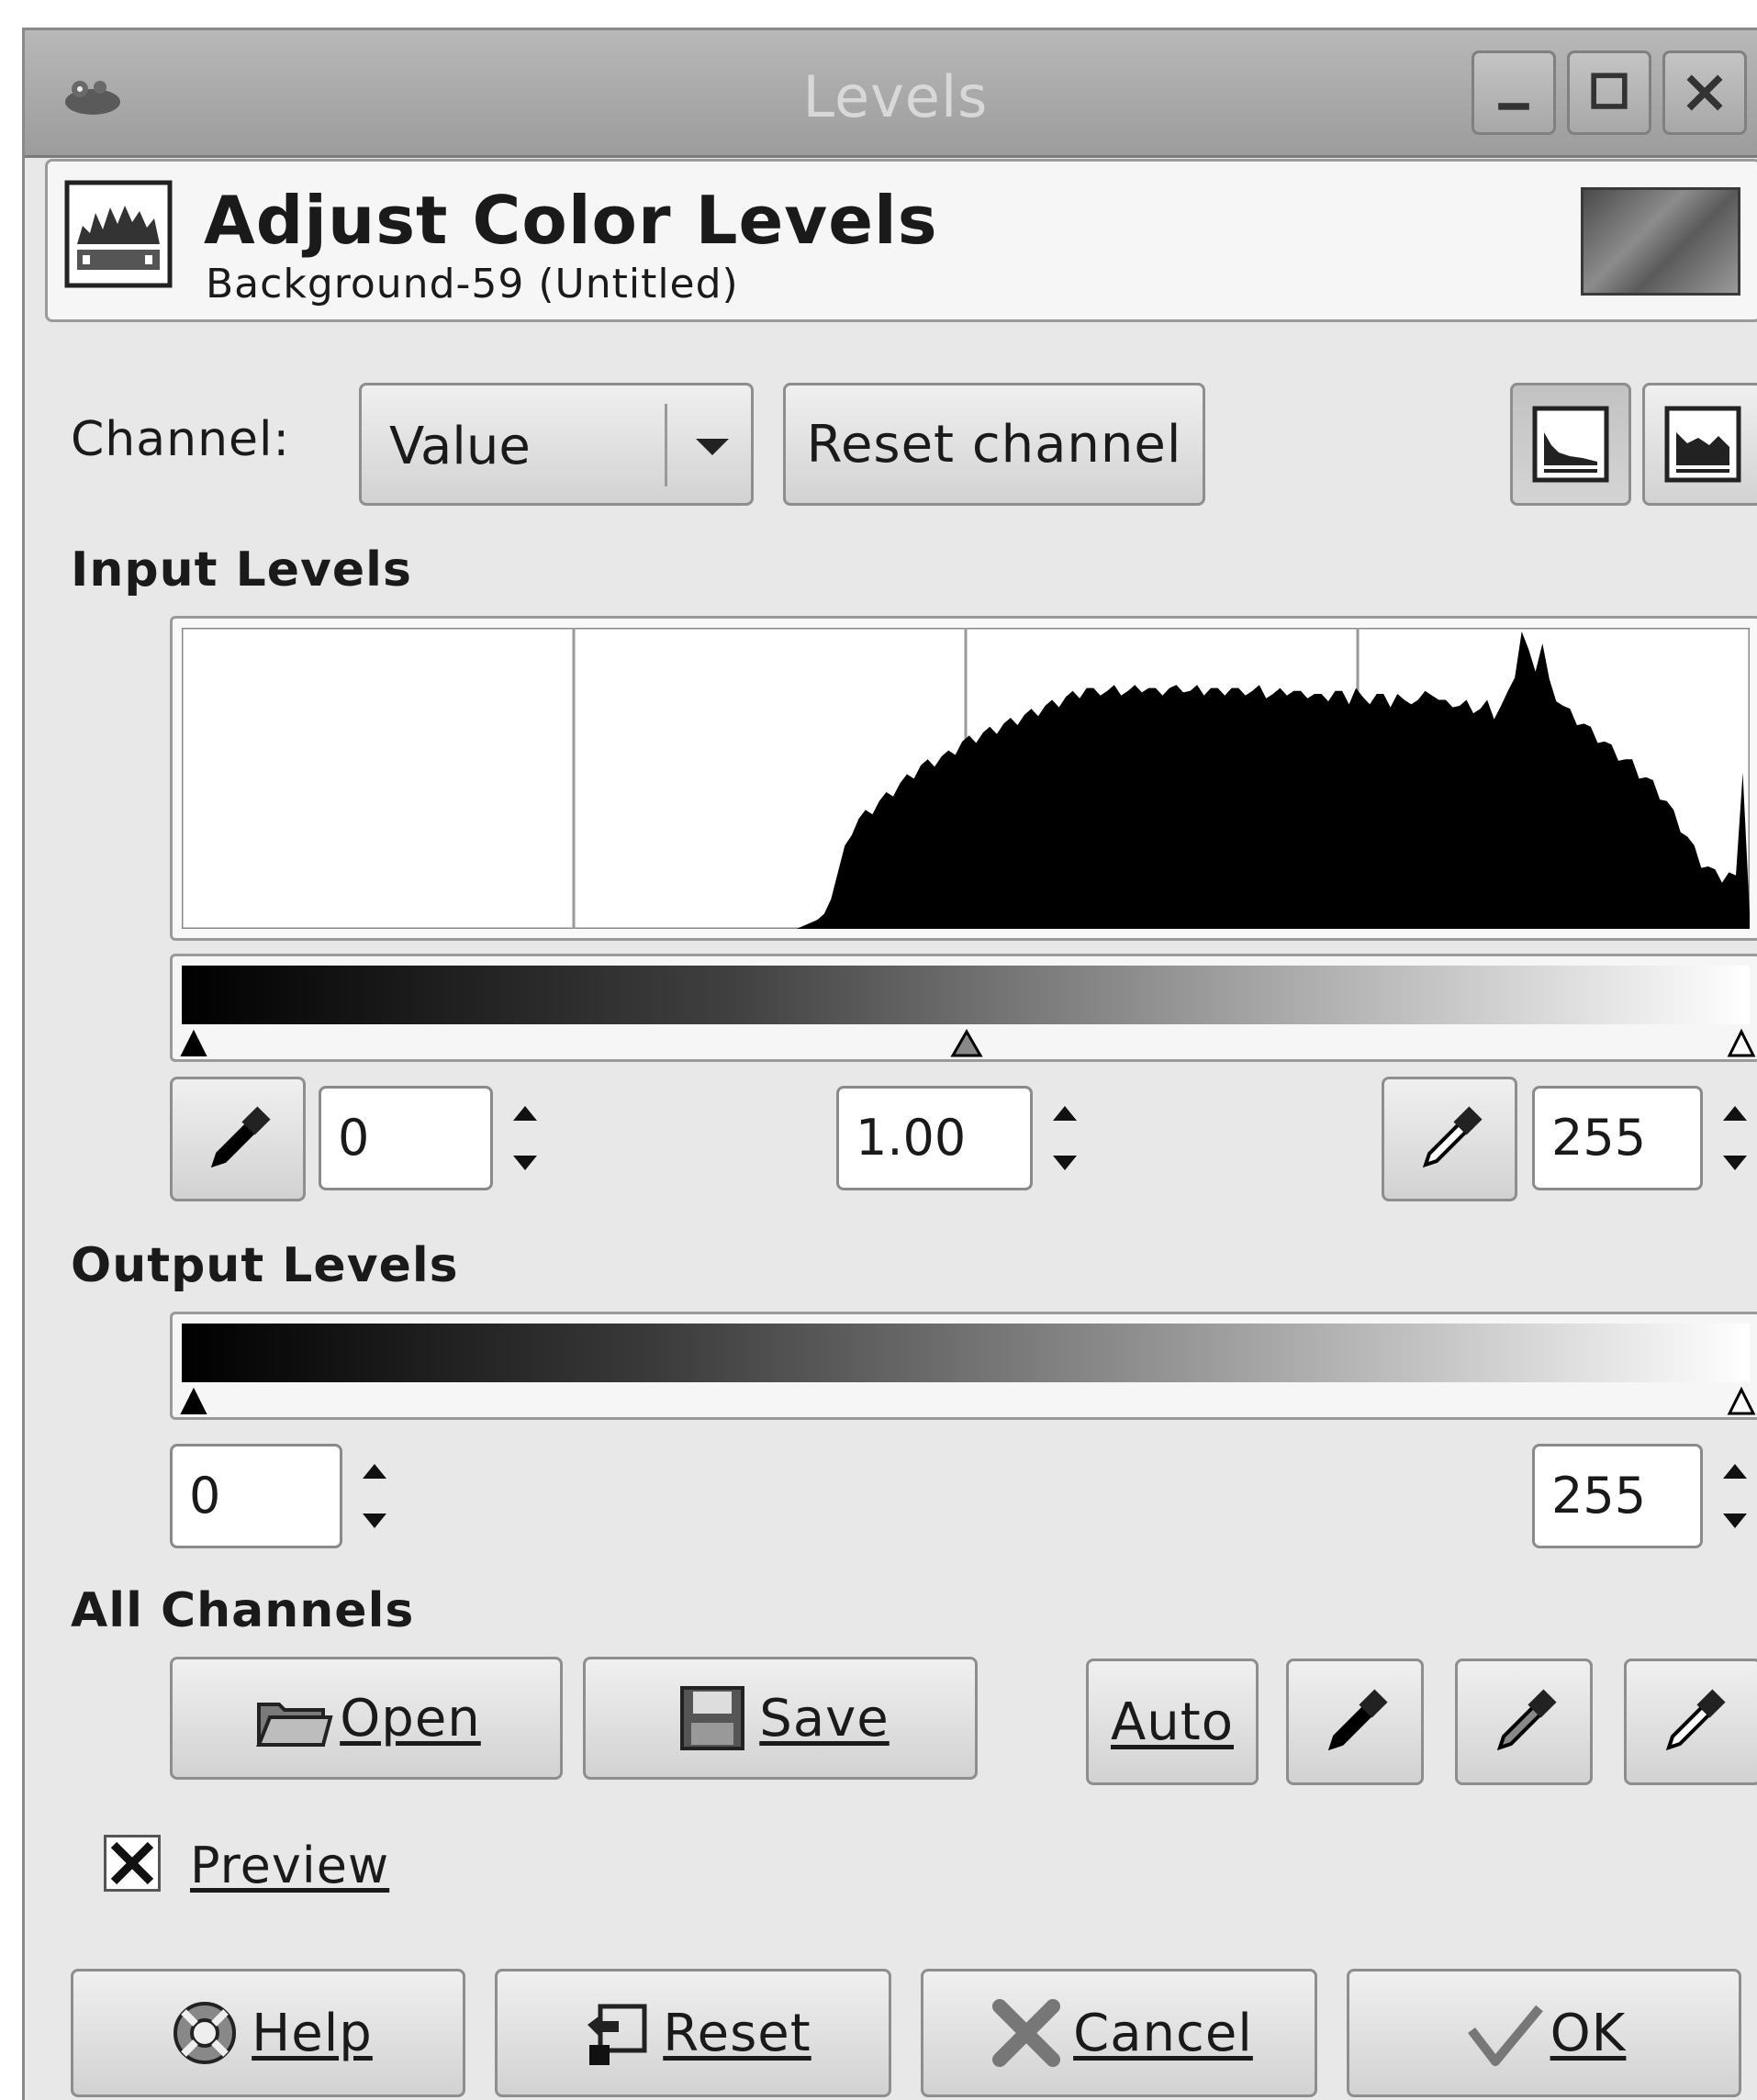 Image resolution: width=1757 pixels, height=2100 pixels. What do you see at coordinates (1026, 2033) in the screenshot?
I see `cancel-x-icon` at bounding box center [1026, 2033].